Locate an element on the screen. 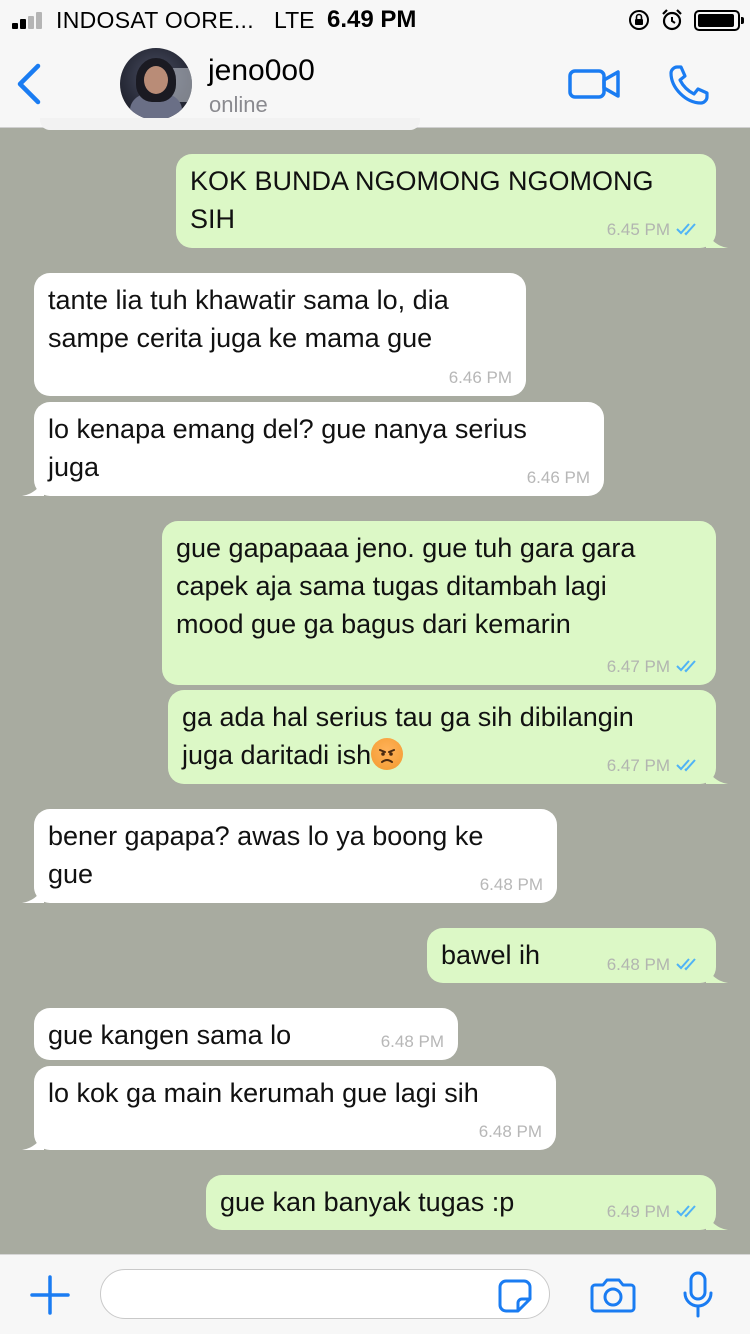  chat-header: jeno0o0 online is located at coordinates (375, 84).